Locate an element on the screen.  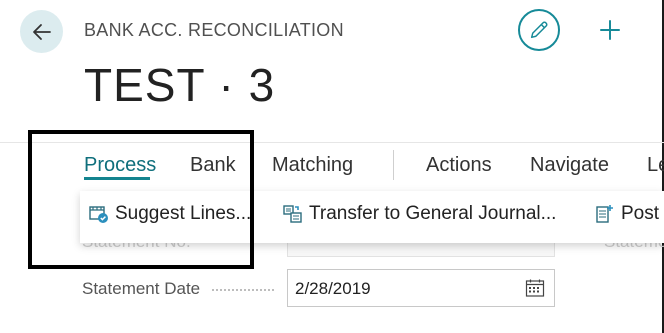
post-label: Post is located at coordinates (640, 213).